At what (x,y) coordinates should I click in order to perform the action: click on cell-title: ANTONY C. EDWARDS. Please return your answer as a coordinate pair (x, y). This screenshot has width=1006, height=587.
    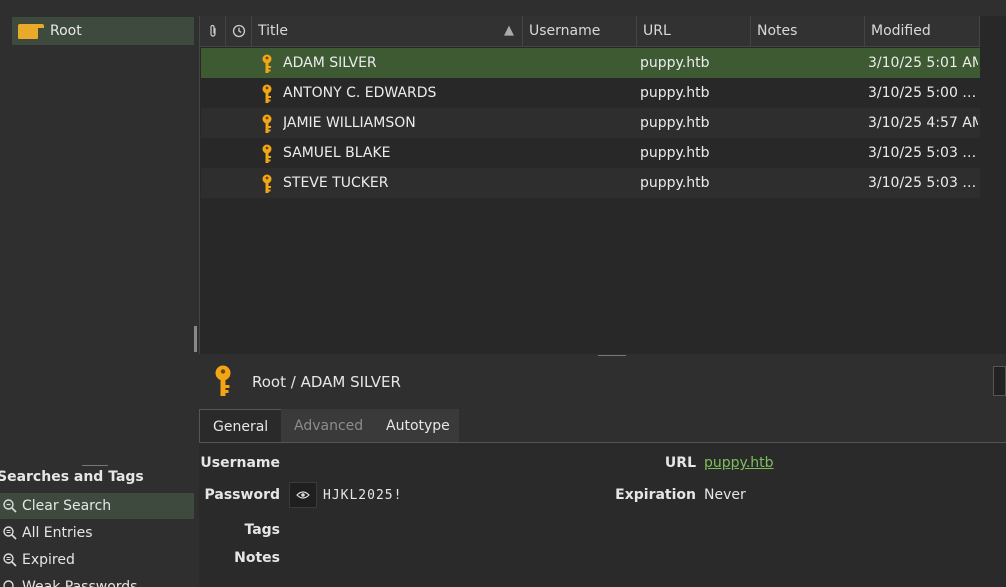
    Looking at the image, I should click on (360, 93).